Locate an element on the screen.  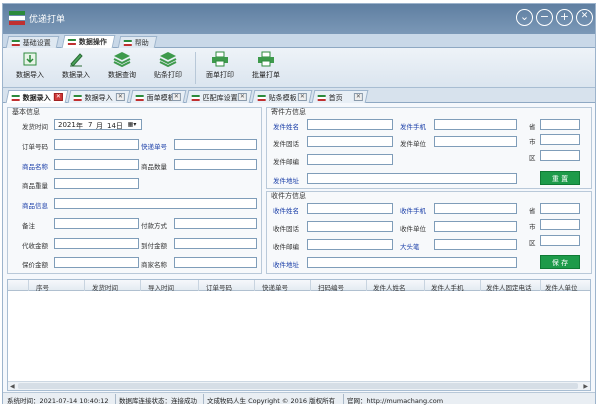
big-pen-input is located at coordinates (475, 244).